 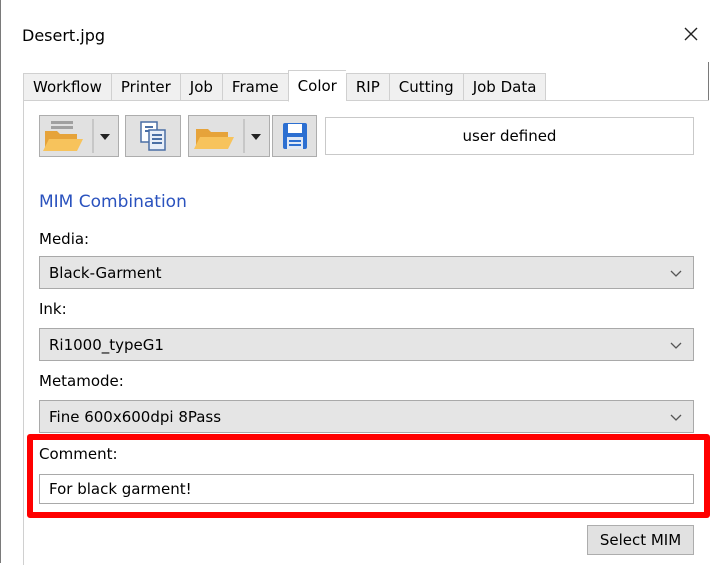 I want to click on tab-job-data: Job Data, so click(x=504, y=87).